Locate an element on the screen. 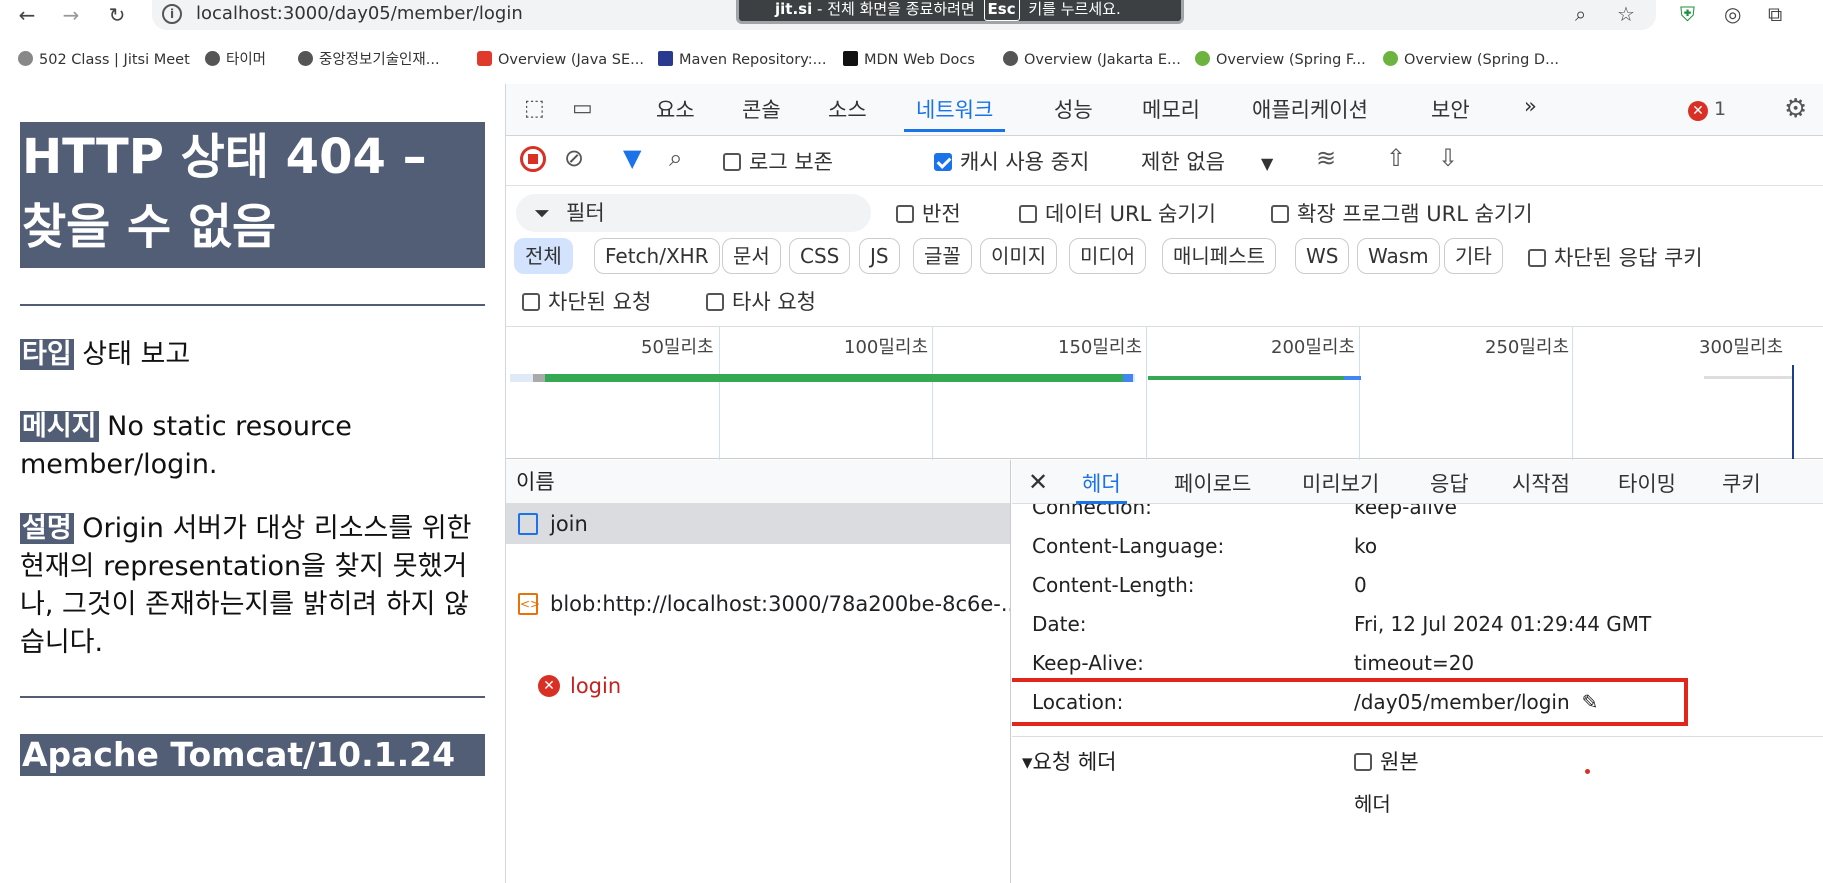 Image resolution: width=1823 pixels, height=883 pixels. record-stop-icon is located at coordinates (533, 161).